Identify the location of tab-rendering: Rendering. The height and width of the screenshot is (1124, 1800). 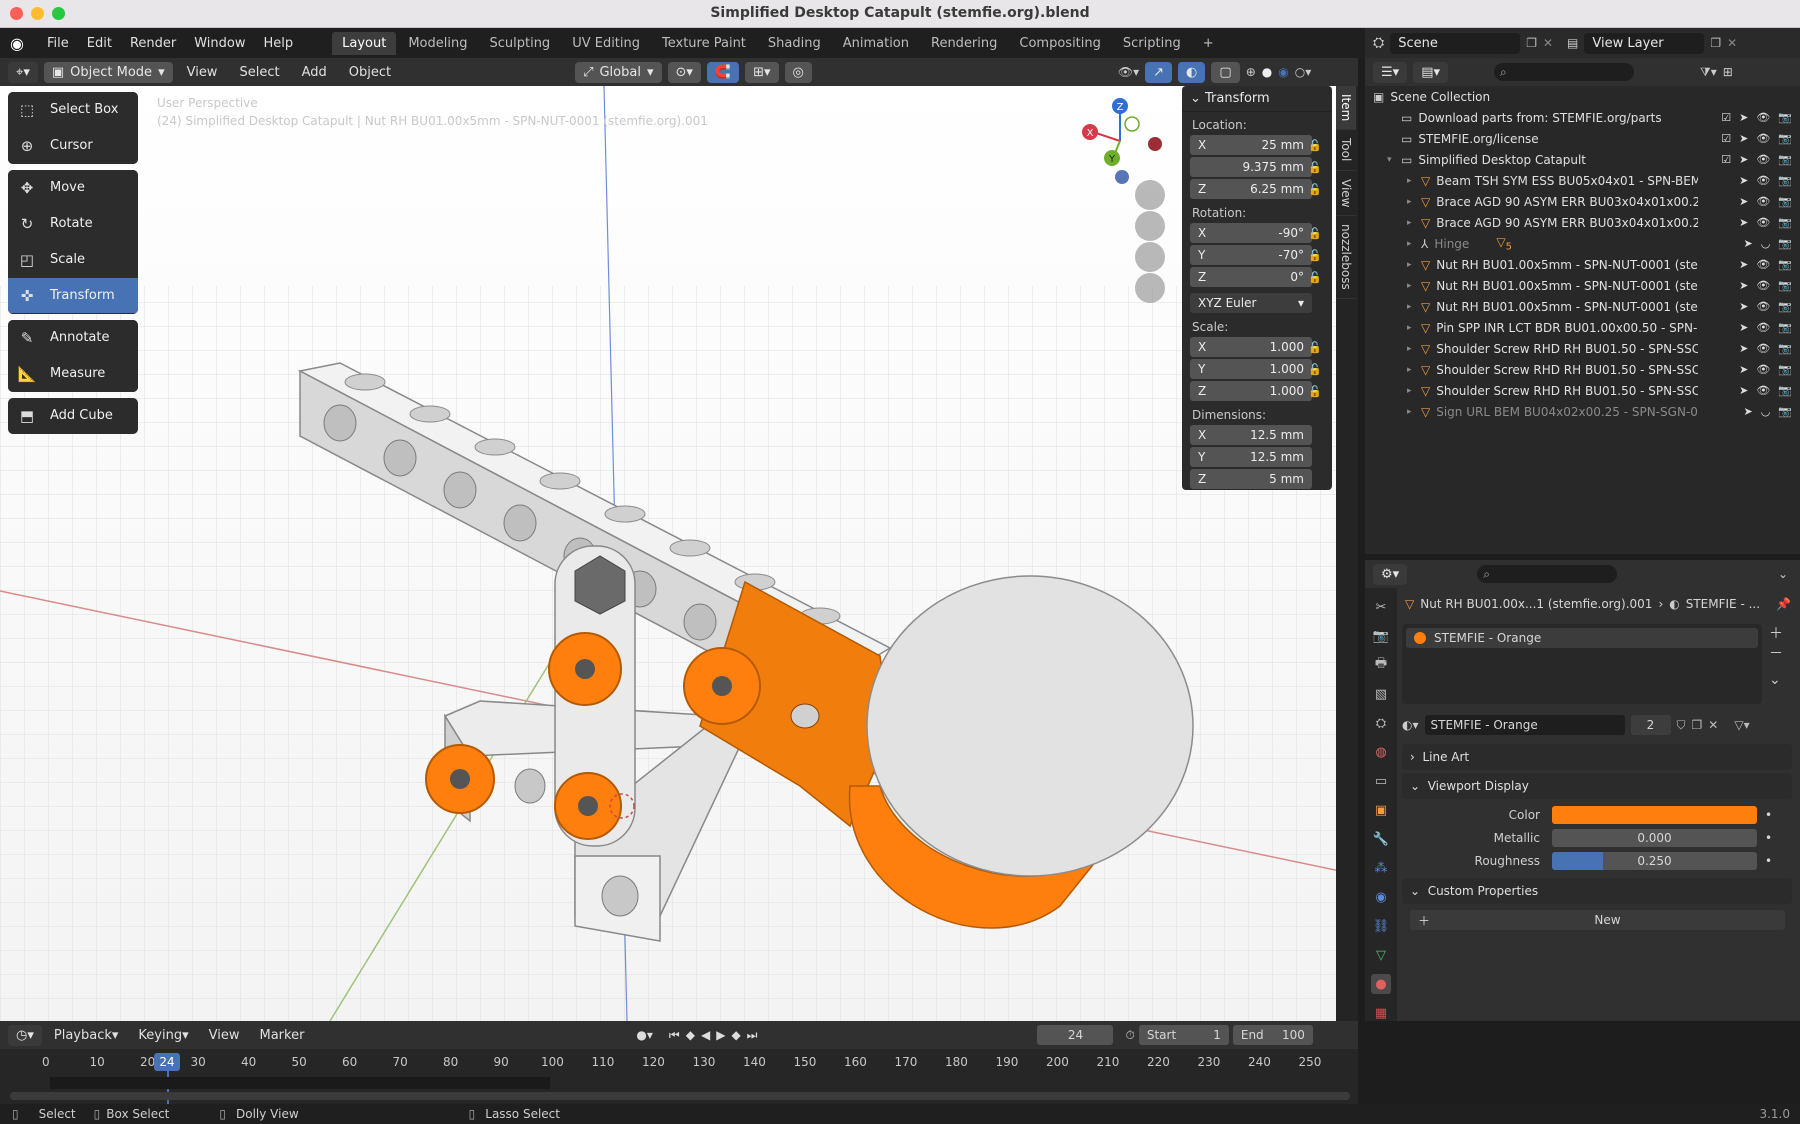
(964, 43).